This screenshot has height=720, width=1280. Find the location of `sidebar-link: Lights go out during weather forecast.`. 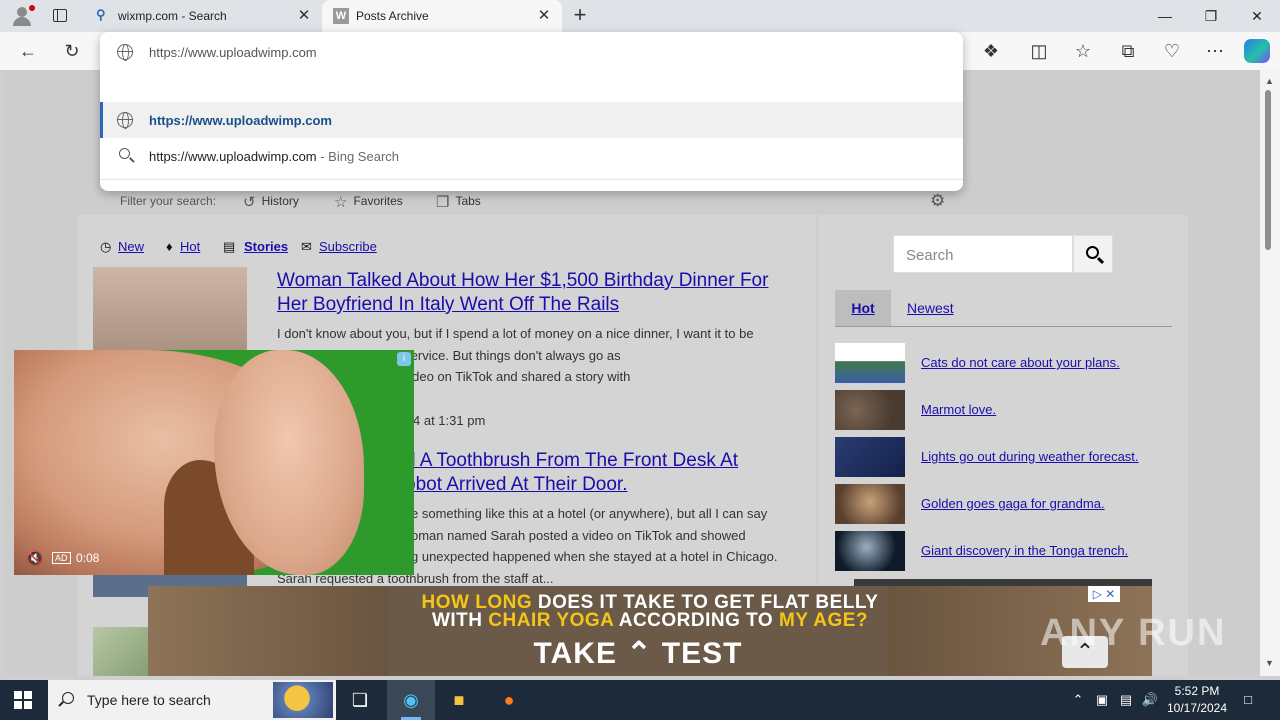

sidebar-link: Lights go out during weather forecast. is located at coordinates (1030, 456).